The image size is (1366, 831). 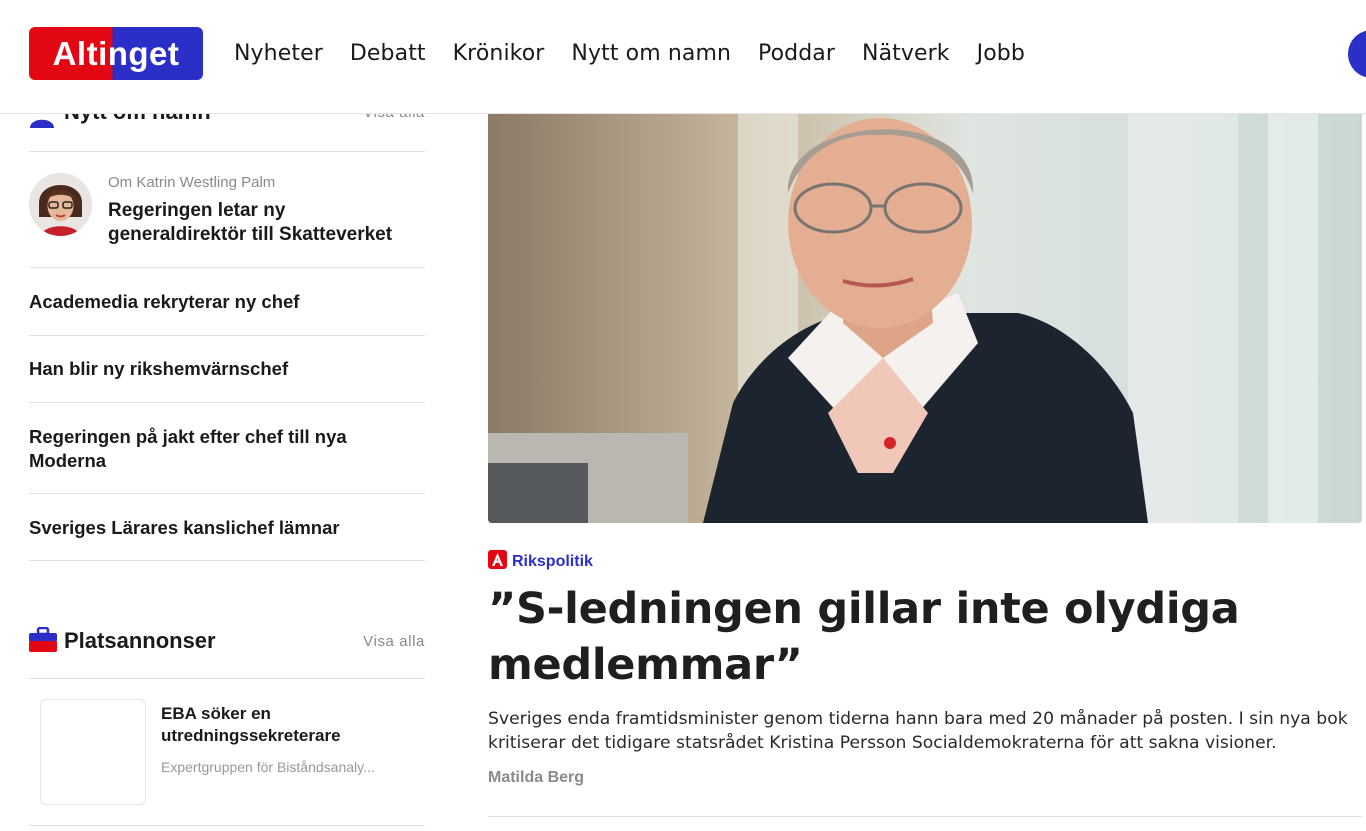 What do you see at coordinates (192, 182) in the screenshot?
I see `person-meta: Om Katrin Westling Palm` at bounding box center [192, 182].